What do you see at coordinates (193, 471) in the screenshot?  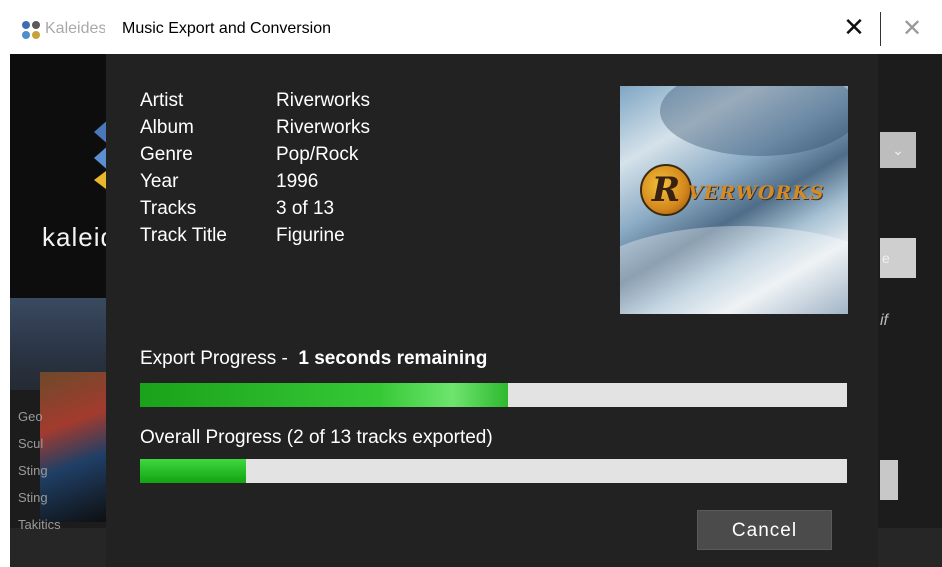 I see `overall-progress-fill` at bounding box center [193, 471].